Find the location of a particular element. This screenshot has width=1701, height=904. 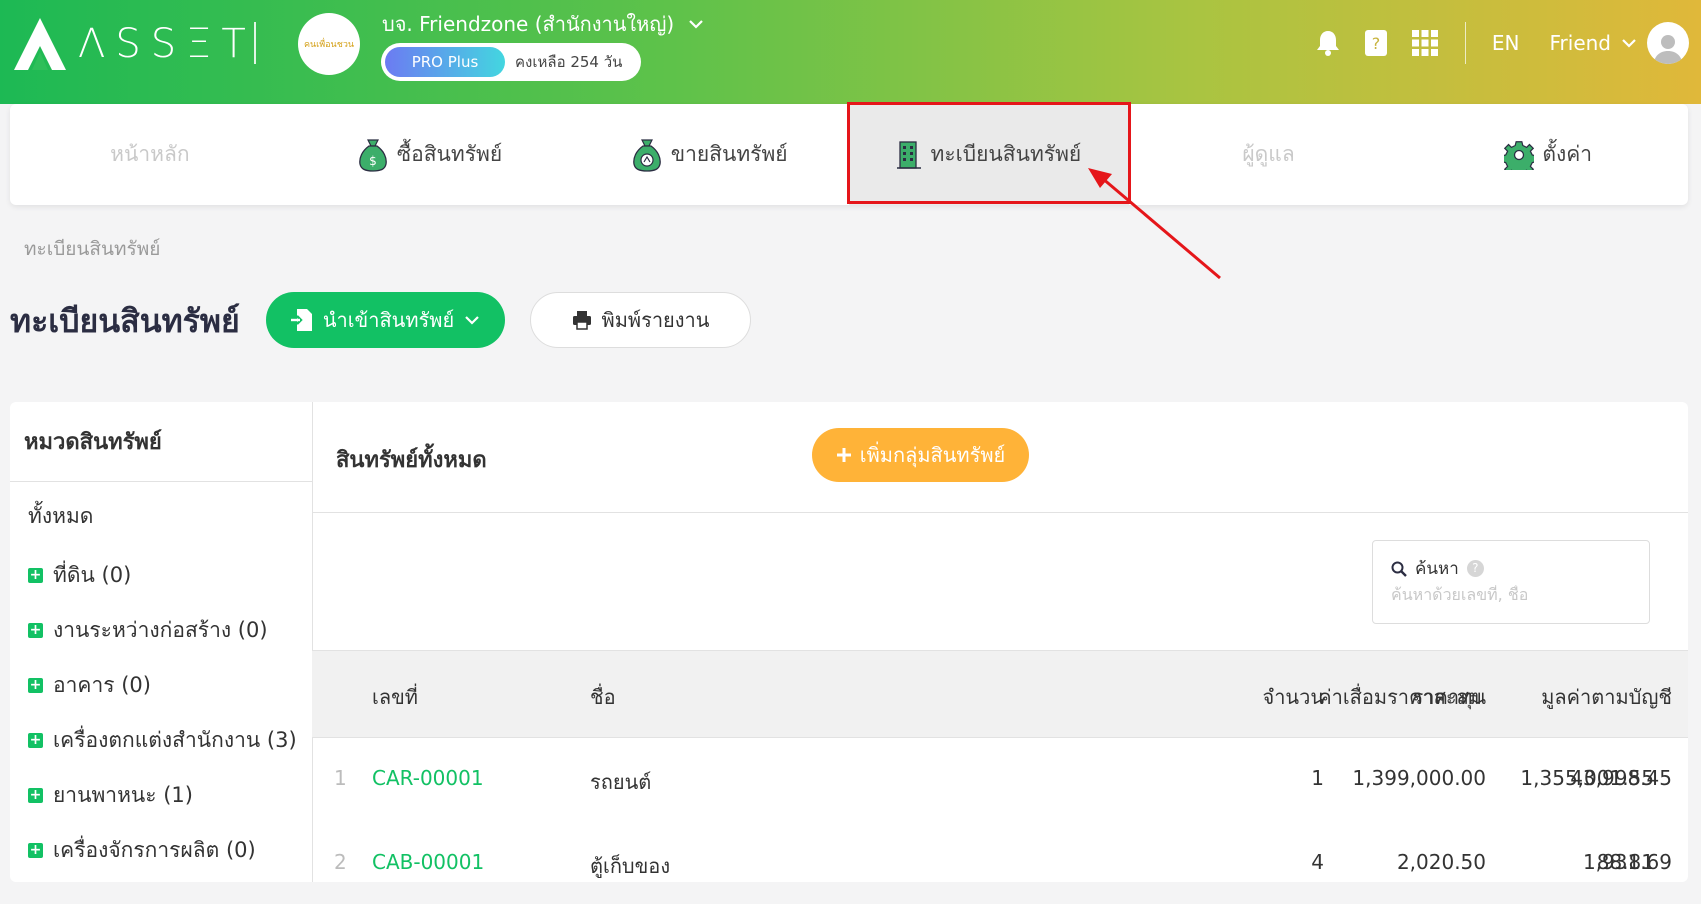

user-menu: Friend is located at coordinates (1593, 43).